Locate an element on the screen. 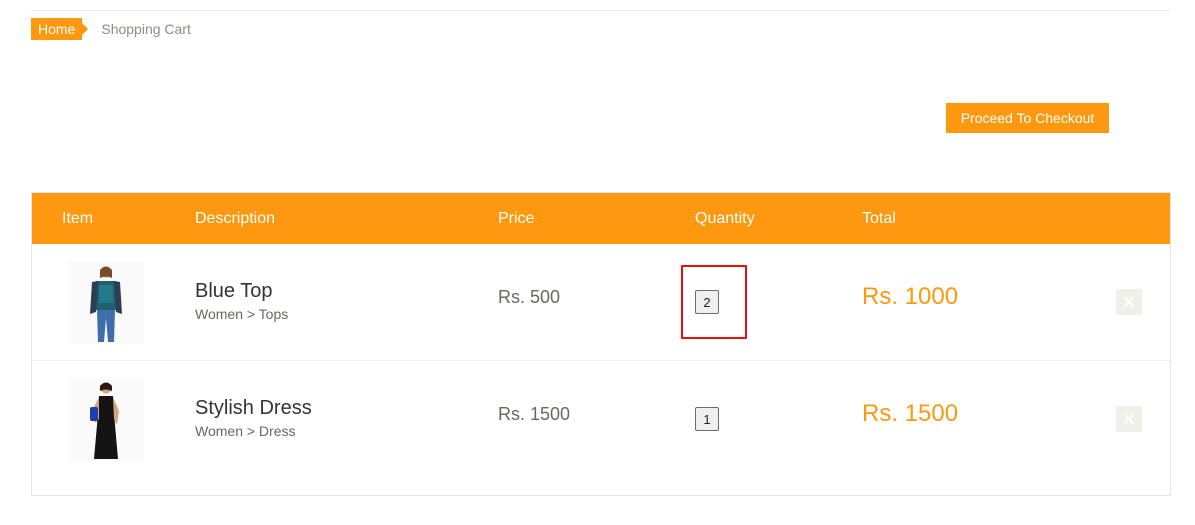 Image resolution: width=1195 pixels, height=525 pixels. breadcrumb-home-link: Home is located at coordinates (60, 29).